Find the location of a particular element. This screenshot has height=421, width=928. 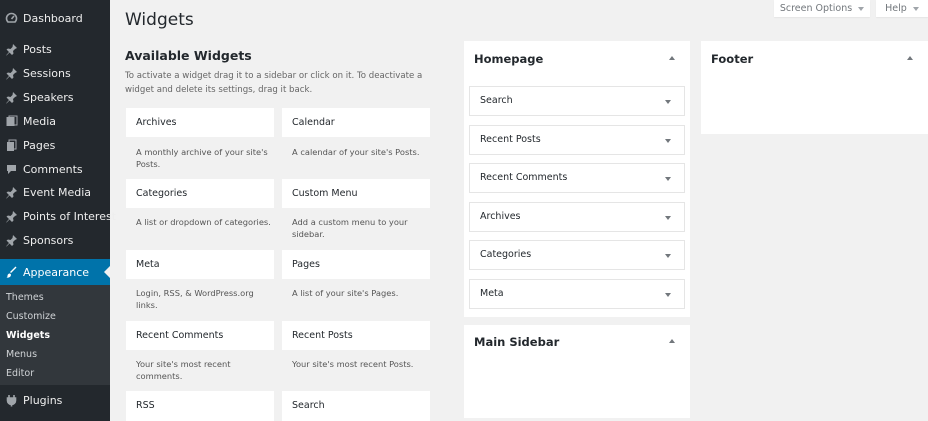

sidebar-item-label: Sponsors is located at coordinates (48, 240).